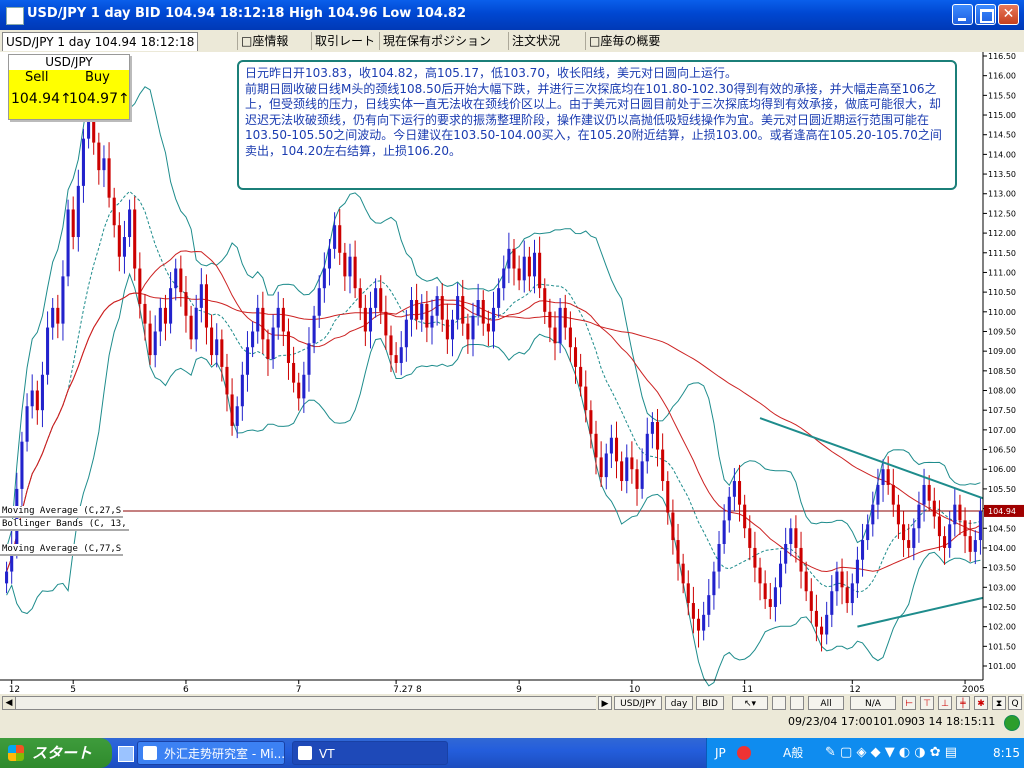  I want to click on cursor-tool: ↖▾, so click(750, 703).